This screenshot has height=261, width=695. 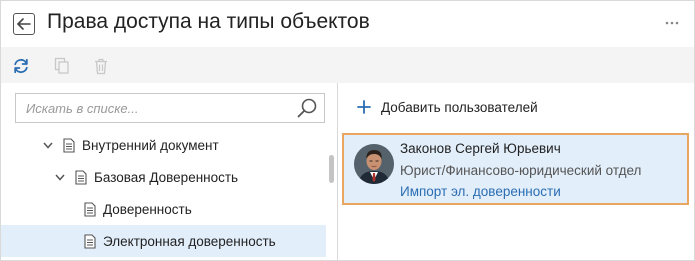 I want to click on tree-item-electronic-power-of-attorney: Электронная доверенность, so click(x=163, y=241).